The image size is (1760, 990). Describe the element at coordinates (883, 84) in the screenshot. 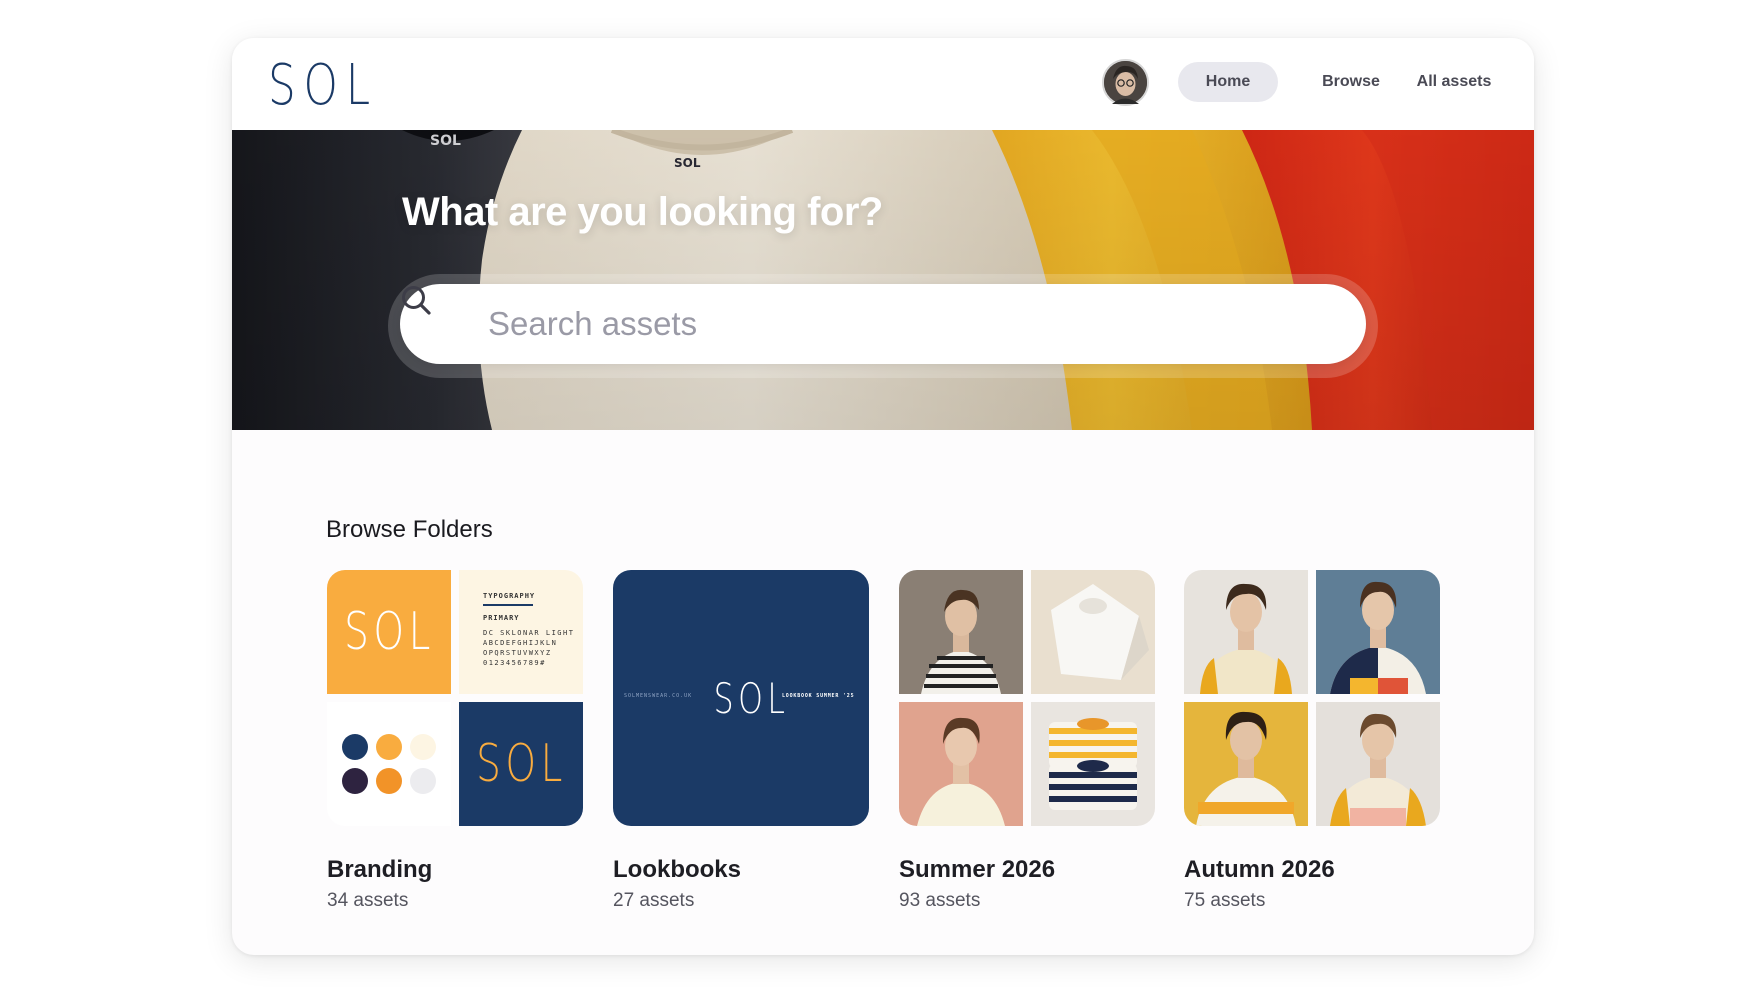

I see `top-header: SOL Home Browse All assets` at that location.